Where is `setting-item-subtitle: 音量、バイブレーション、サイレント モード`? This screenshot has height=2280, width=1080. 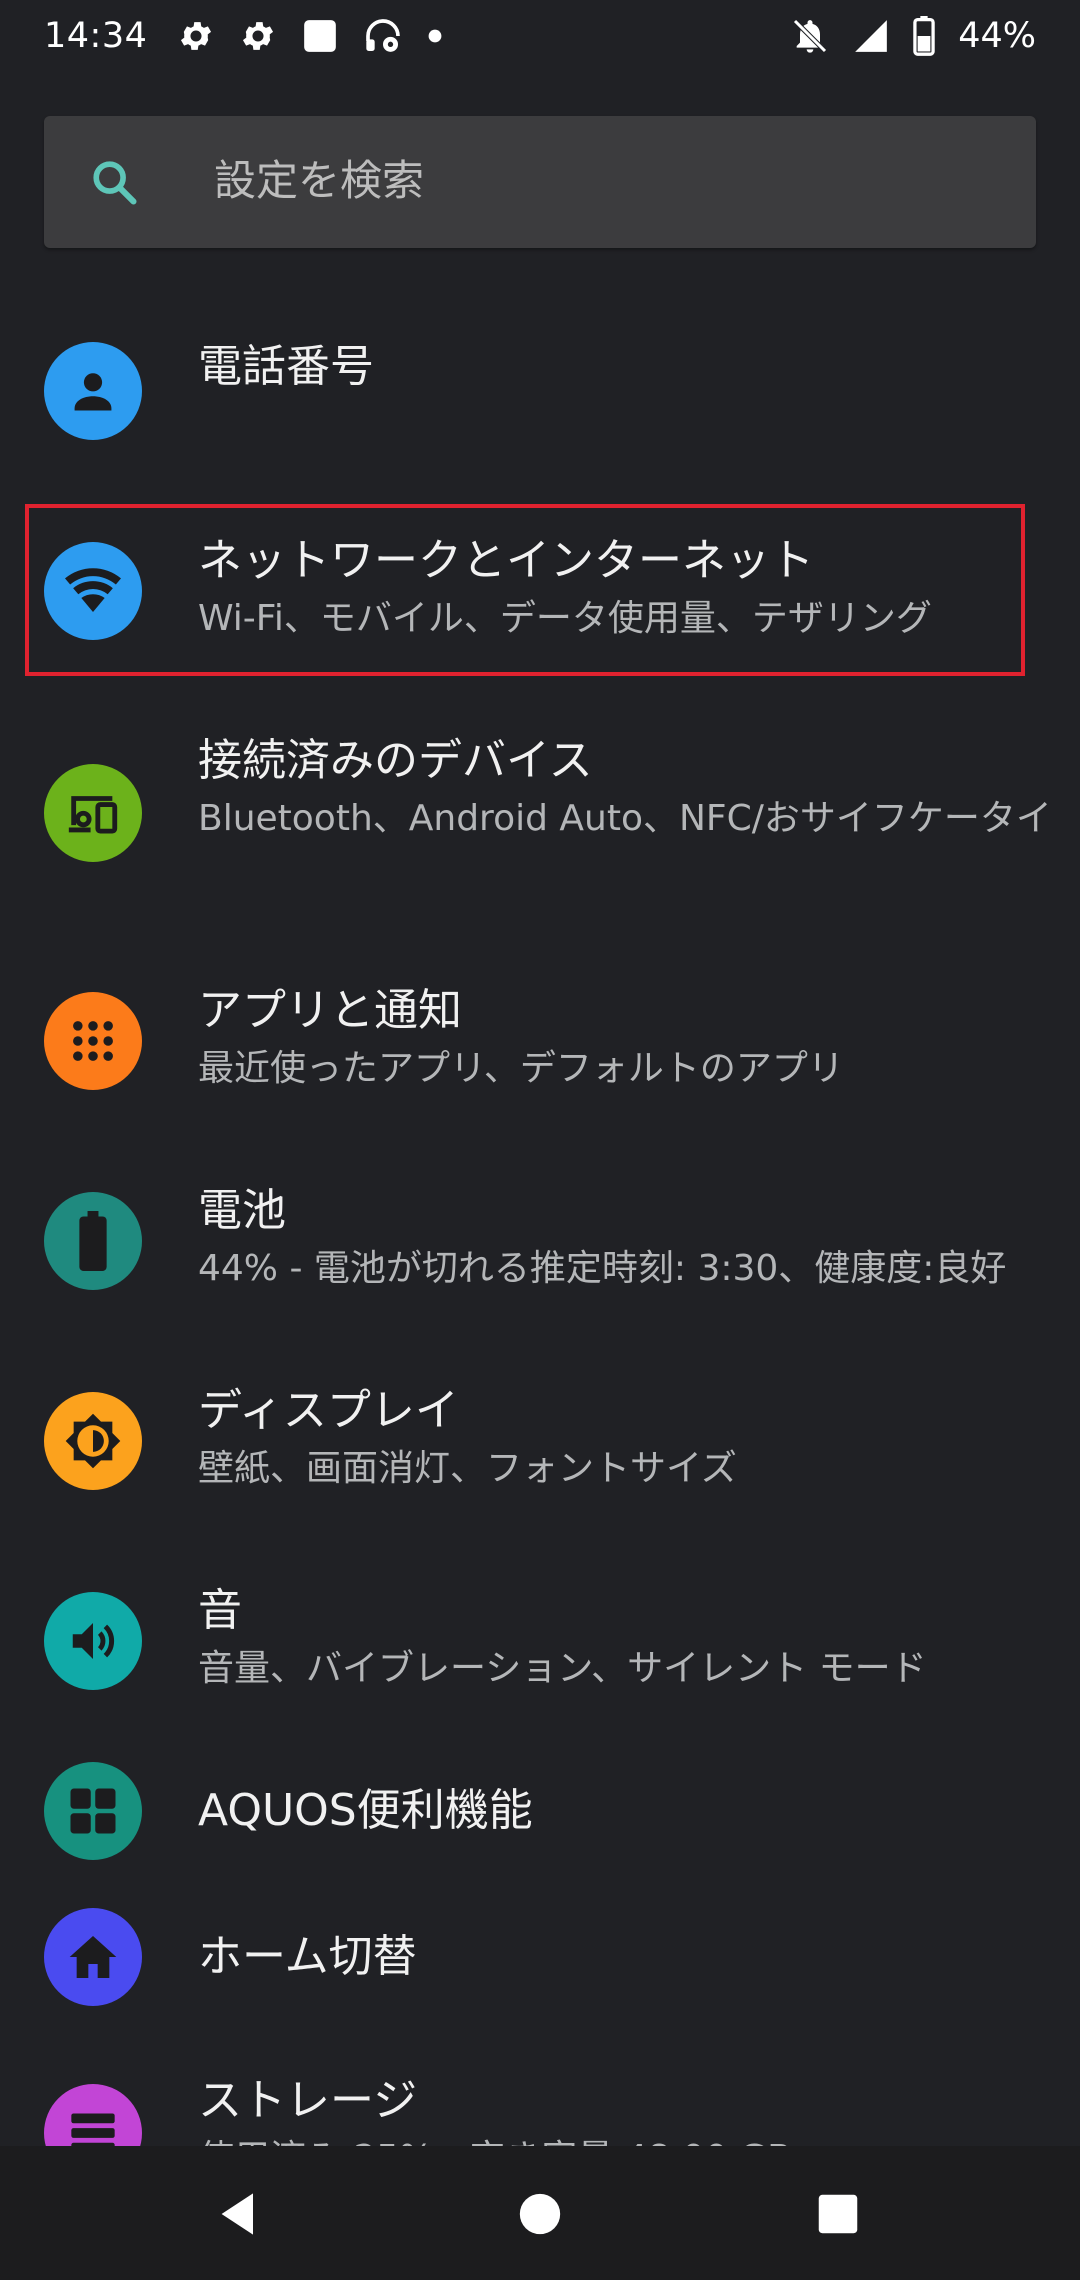
setting-item-subtitle: 音量、バイブレーション、サイレント モード is located at coordinates (562, 1668).